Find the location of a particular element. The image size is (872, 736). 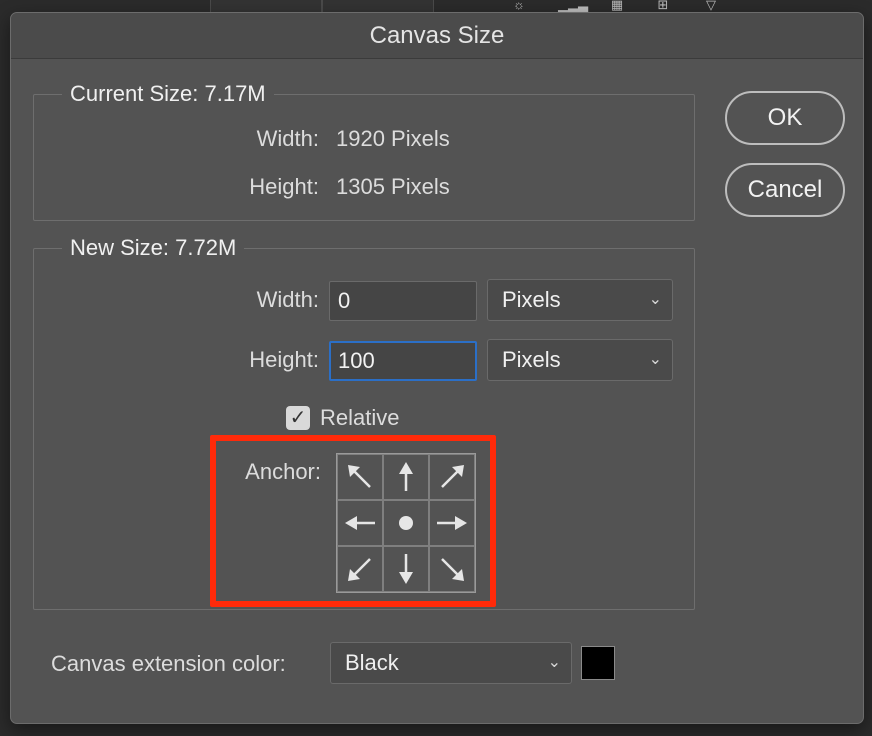

anchor-bottom-left is located at coordinates (360, 569).